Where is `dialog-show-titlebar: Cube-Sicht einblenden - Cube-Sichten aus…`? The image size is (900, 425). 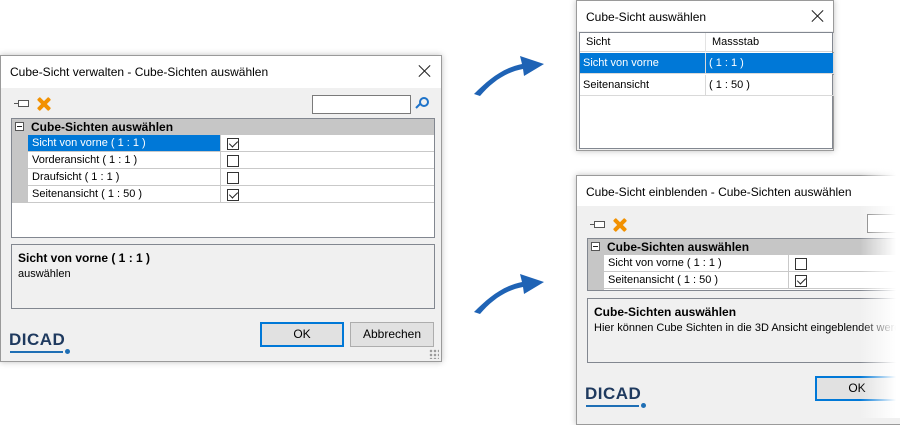 dialog-show-titlebar: Cube-Sicht einblenden - Cube-Sichten aus… is located at coordinates (738, 191).